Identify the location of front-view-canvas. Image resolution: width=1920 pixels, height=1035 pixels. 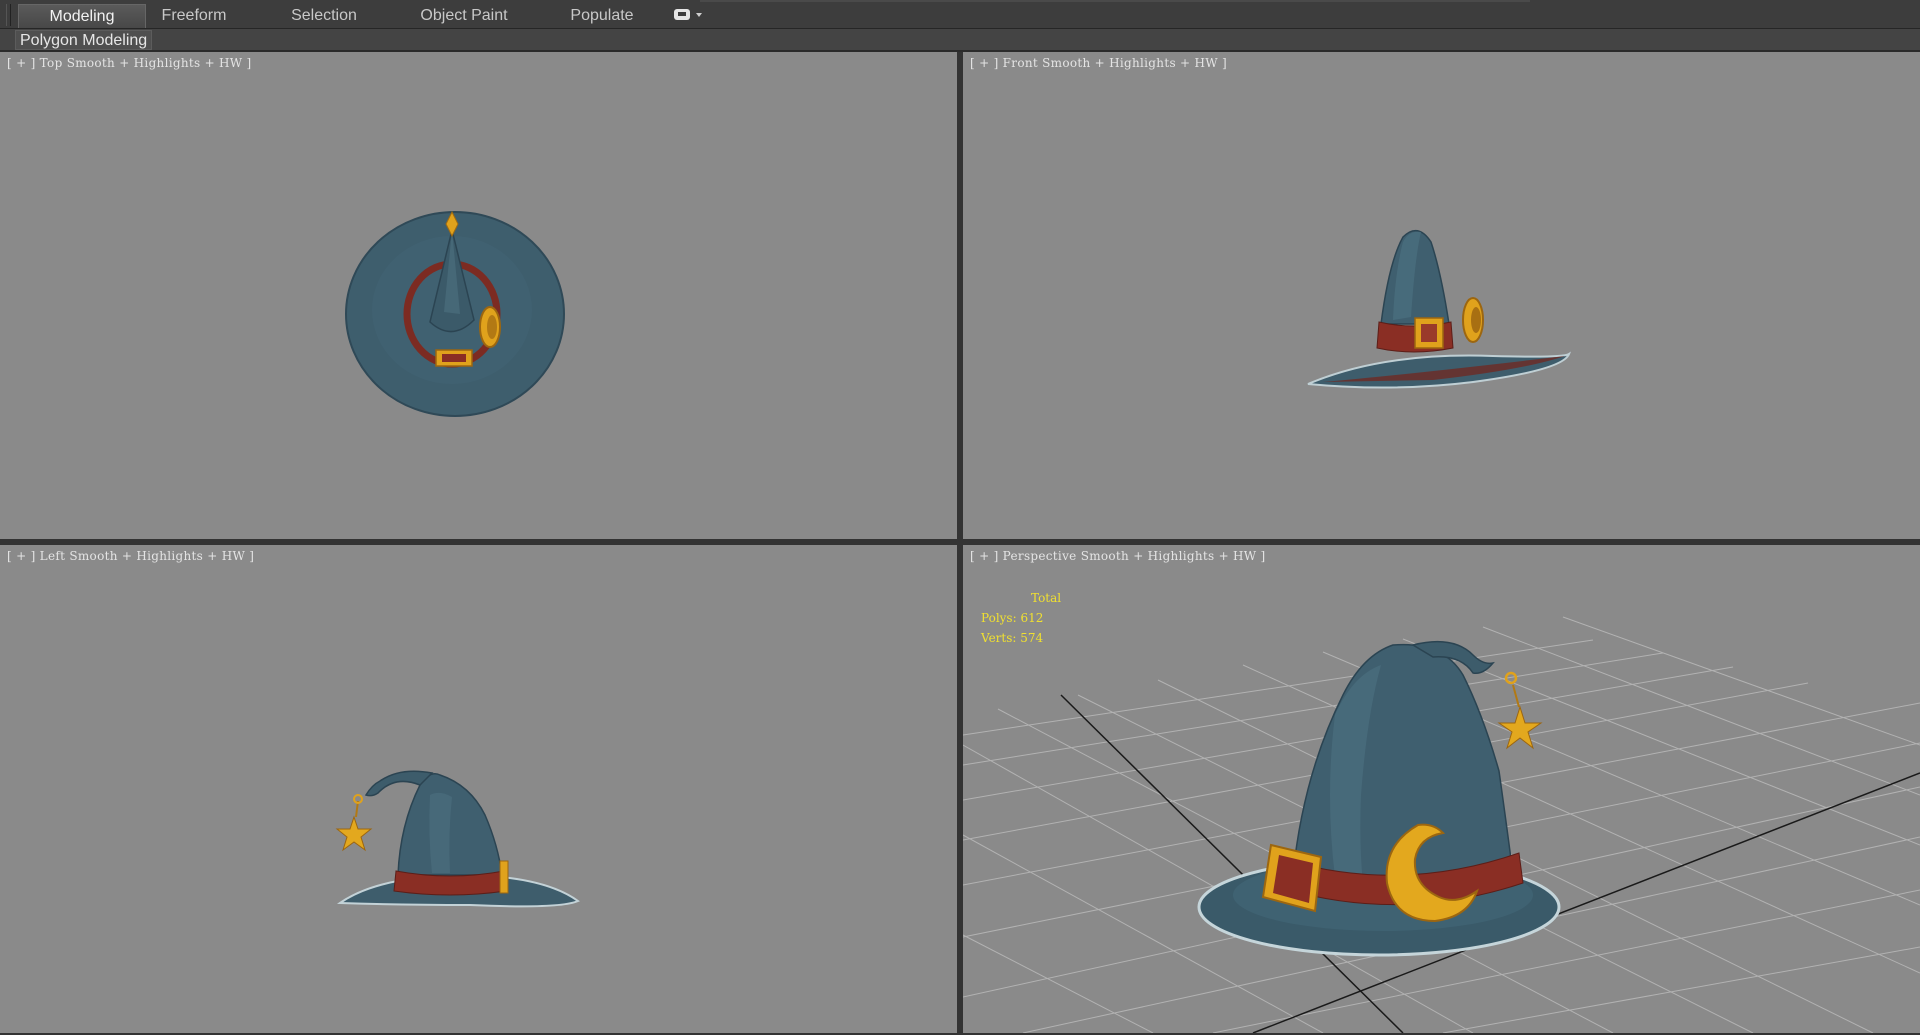
(1439, 309).